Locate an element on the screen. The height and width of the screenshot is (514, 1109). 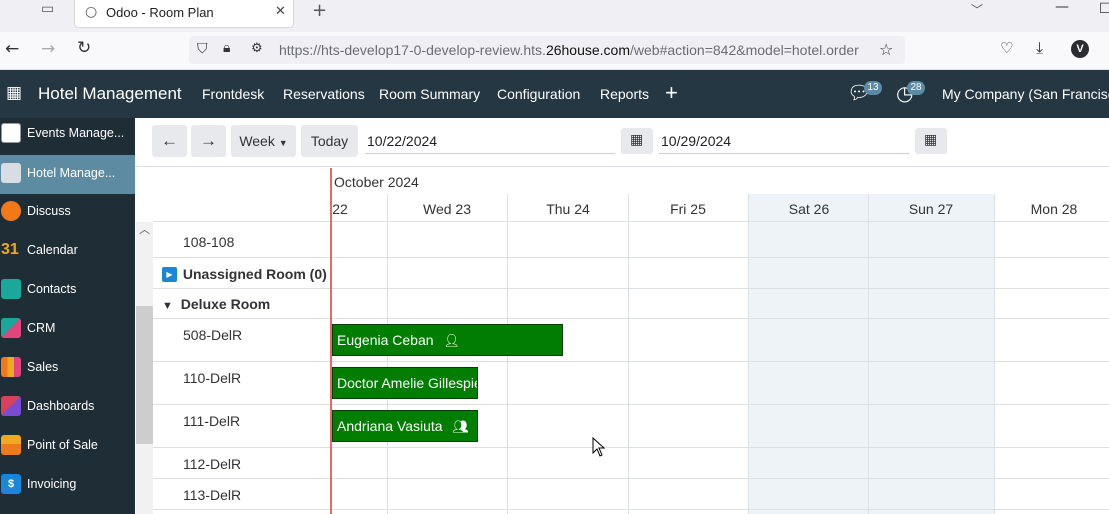
menu-reports: Reports is located at coordinates (624, 94).